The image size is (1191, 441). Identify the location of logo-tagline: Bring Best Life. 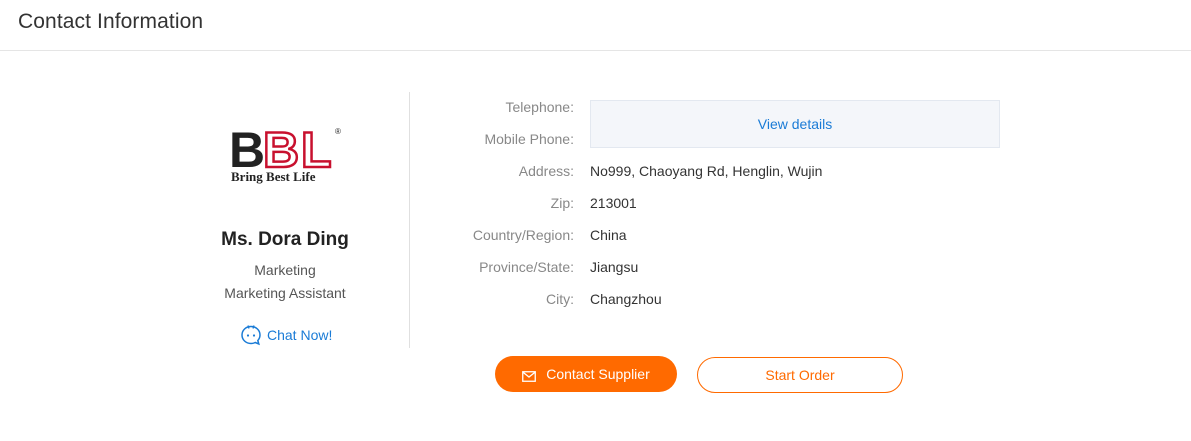
(273, 176).